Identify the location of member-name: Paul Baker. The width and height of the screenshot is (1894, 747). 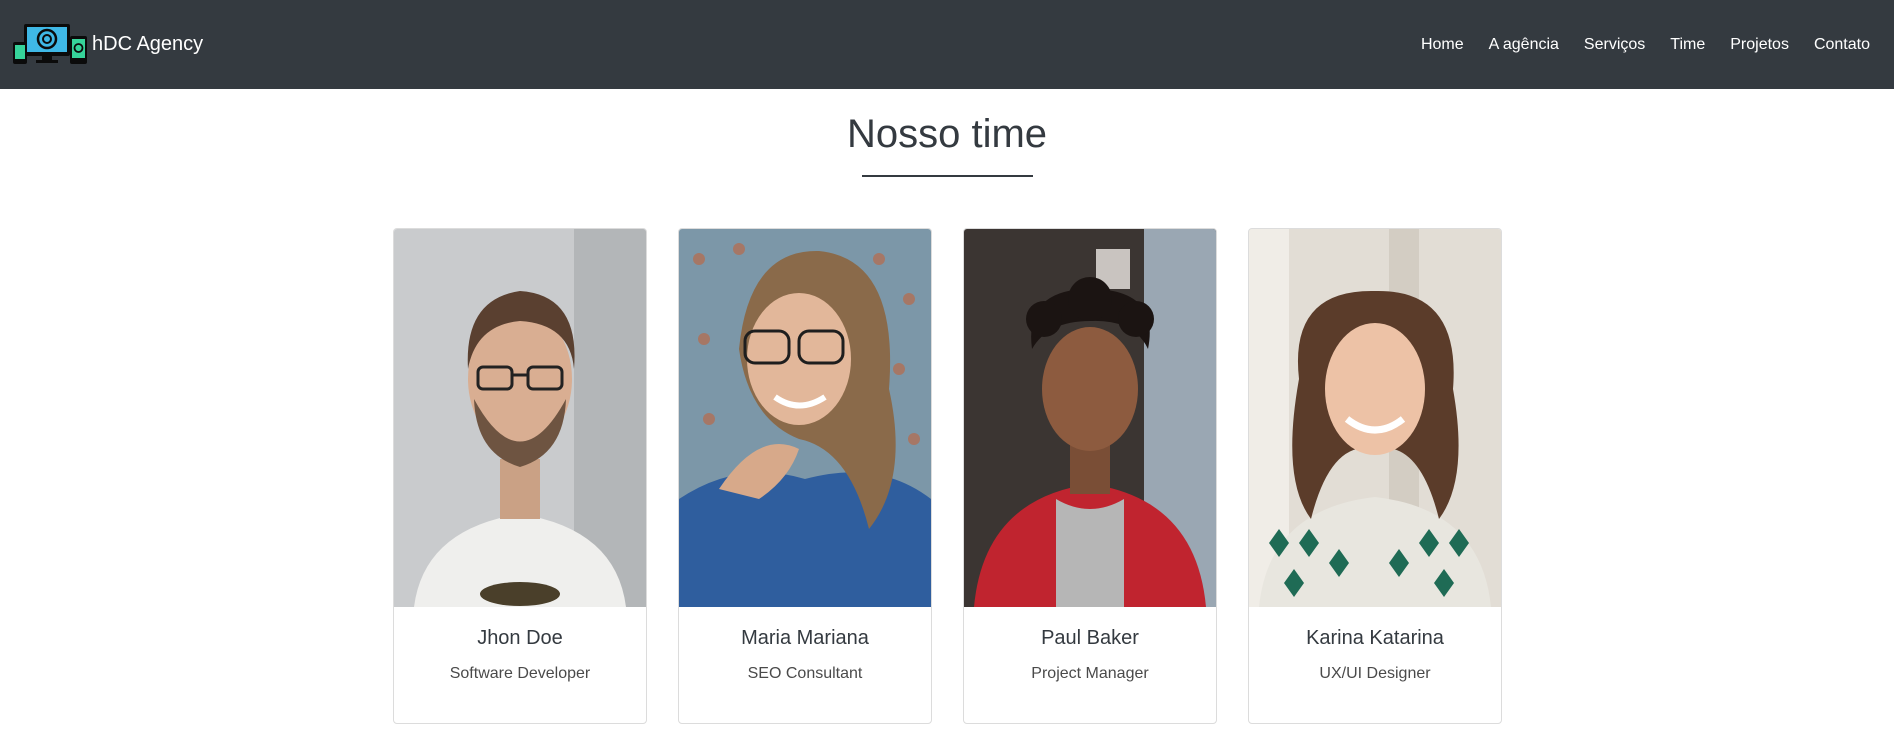
(1090, 638).